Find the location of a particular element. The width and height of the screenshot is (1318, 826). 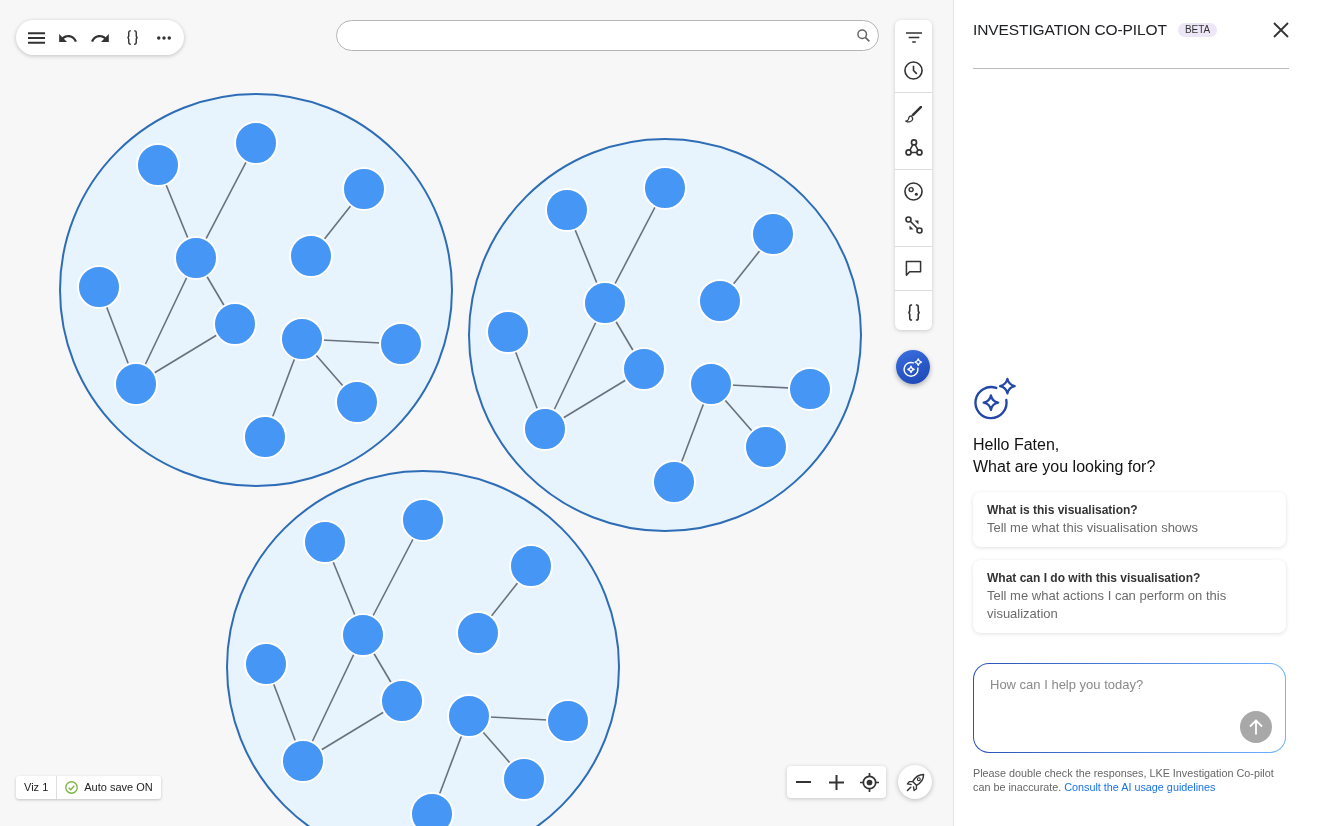

plus-icon is located at coordinates (836, 782).